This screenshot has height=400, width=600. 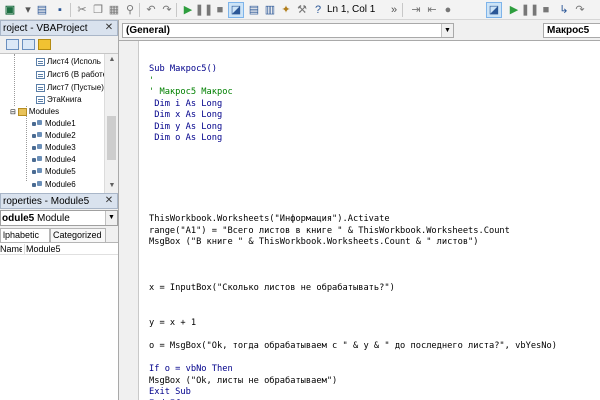 What do you see at coordinates (70, 74) in the screenshot?
I see `tree-item-sheet6: Лист6 (В работе` at bounding box center [70, 74].